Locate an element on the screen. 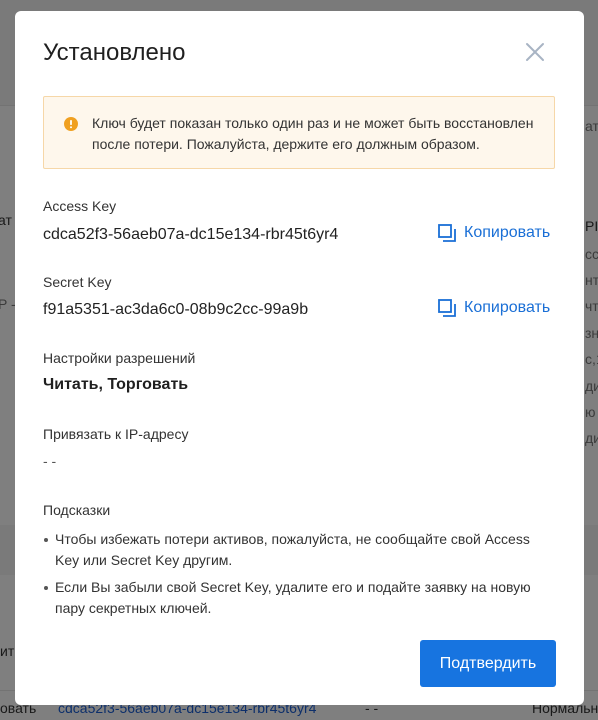 This screenshot has width=598, height=720. ip-binding-label: Привязать к IP-адресу is located at coordinates (116, 434).